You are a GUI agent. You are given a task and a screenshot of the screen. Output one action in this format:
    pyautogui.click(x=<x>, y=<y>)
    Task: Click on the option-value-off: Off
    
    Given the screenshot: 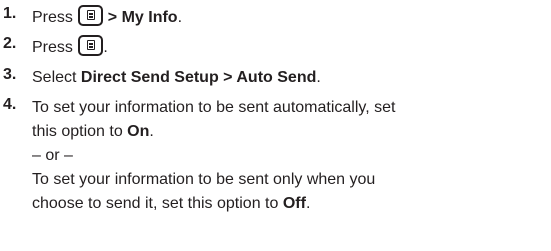 What is the action you would take?
    pyautogui.click(x=294, y=203)
    